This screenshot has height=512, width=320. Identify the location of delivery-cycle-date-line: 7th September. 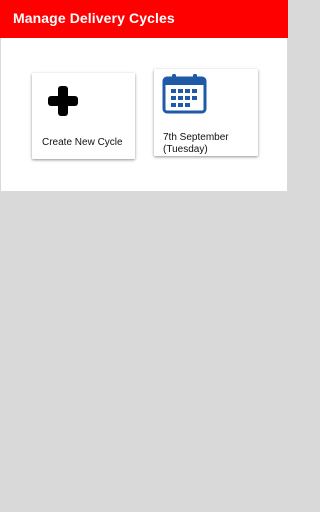
(196, 137).